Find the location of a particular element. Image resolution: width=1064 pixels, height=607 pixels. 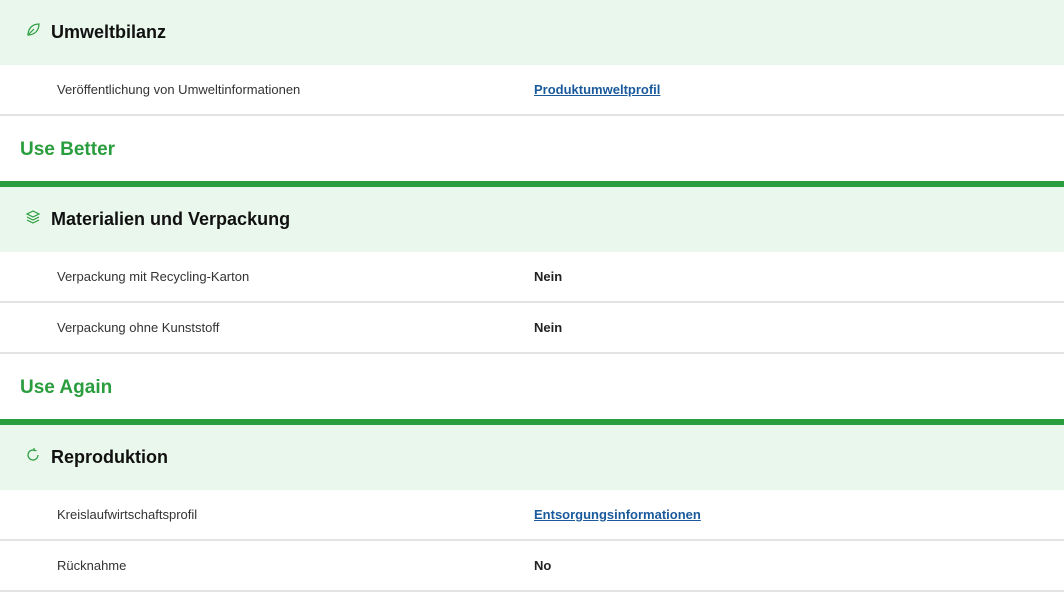

row-label: Kreislaufwirtschaftsprofil is located at coordinates (127, 514).